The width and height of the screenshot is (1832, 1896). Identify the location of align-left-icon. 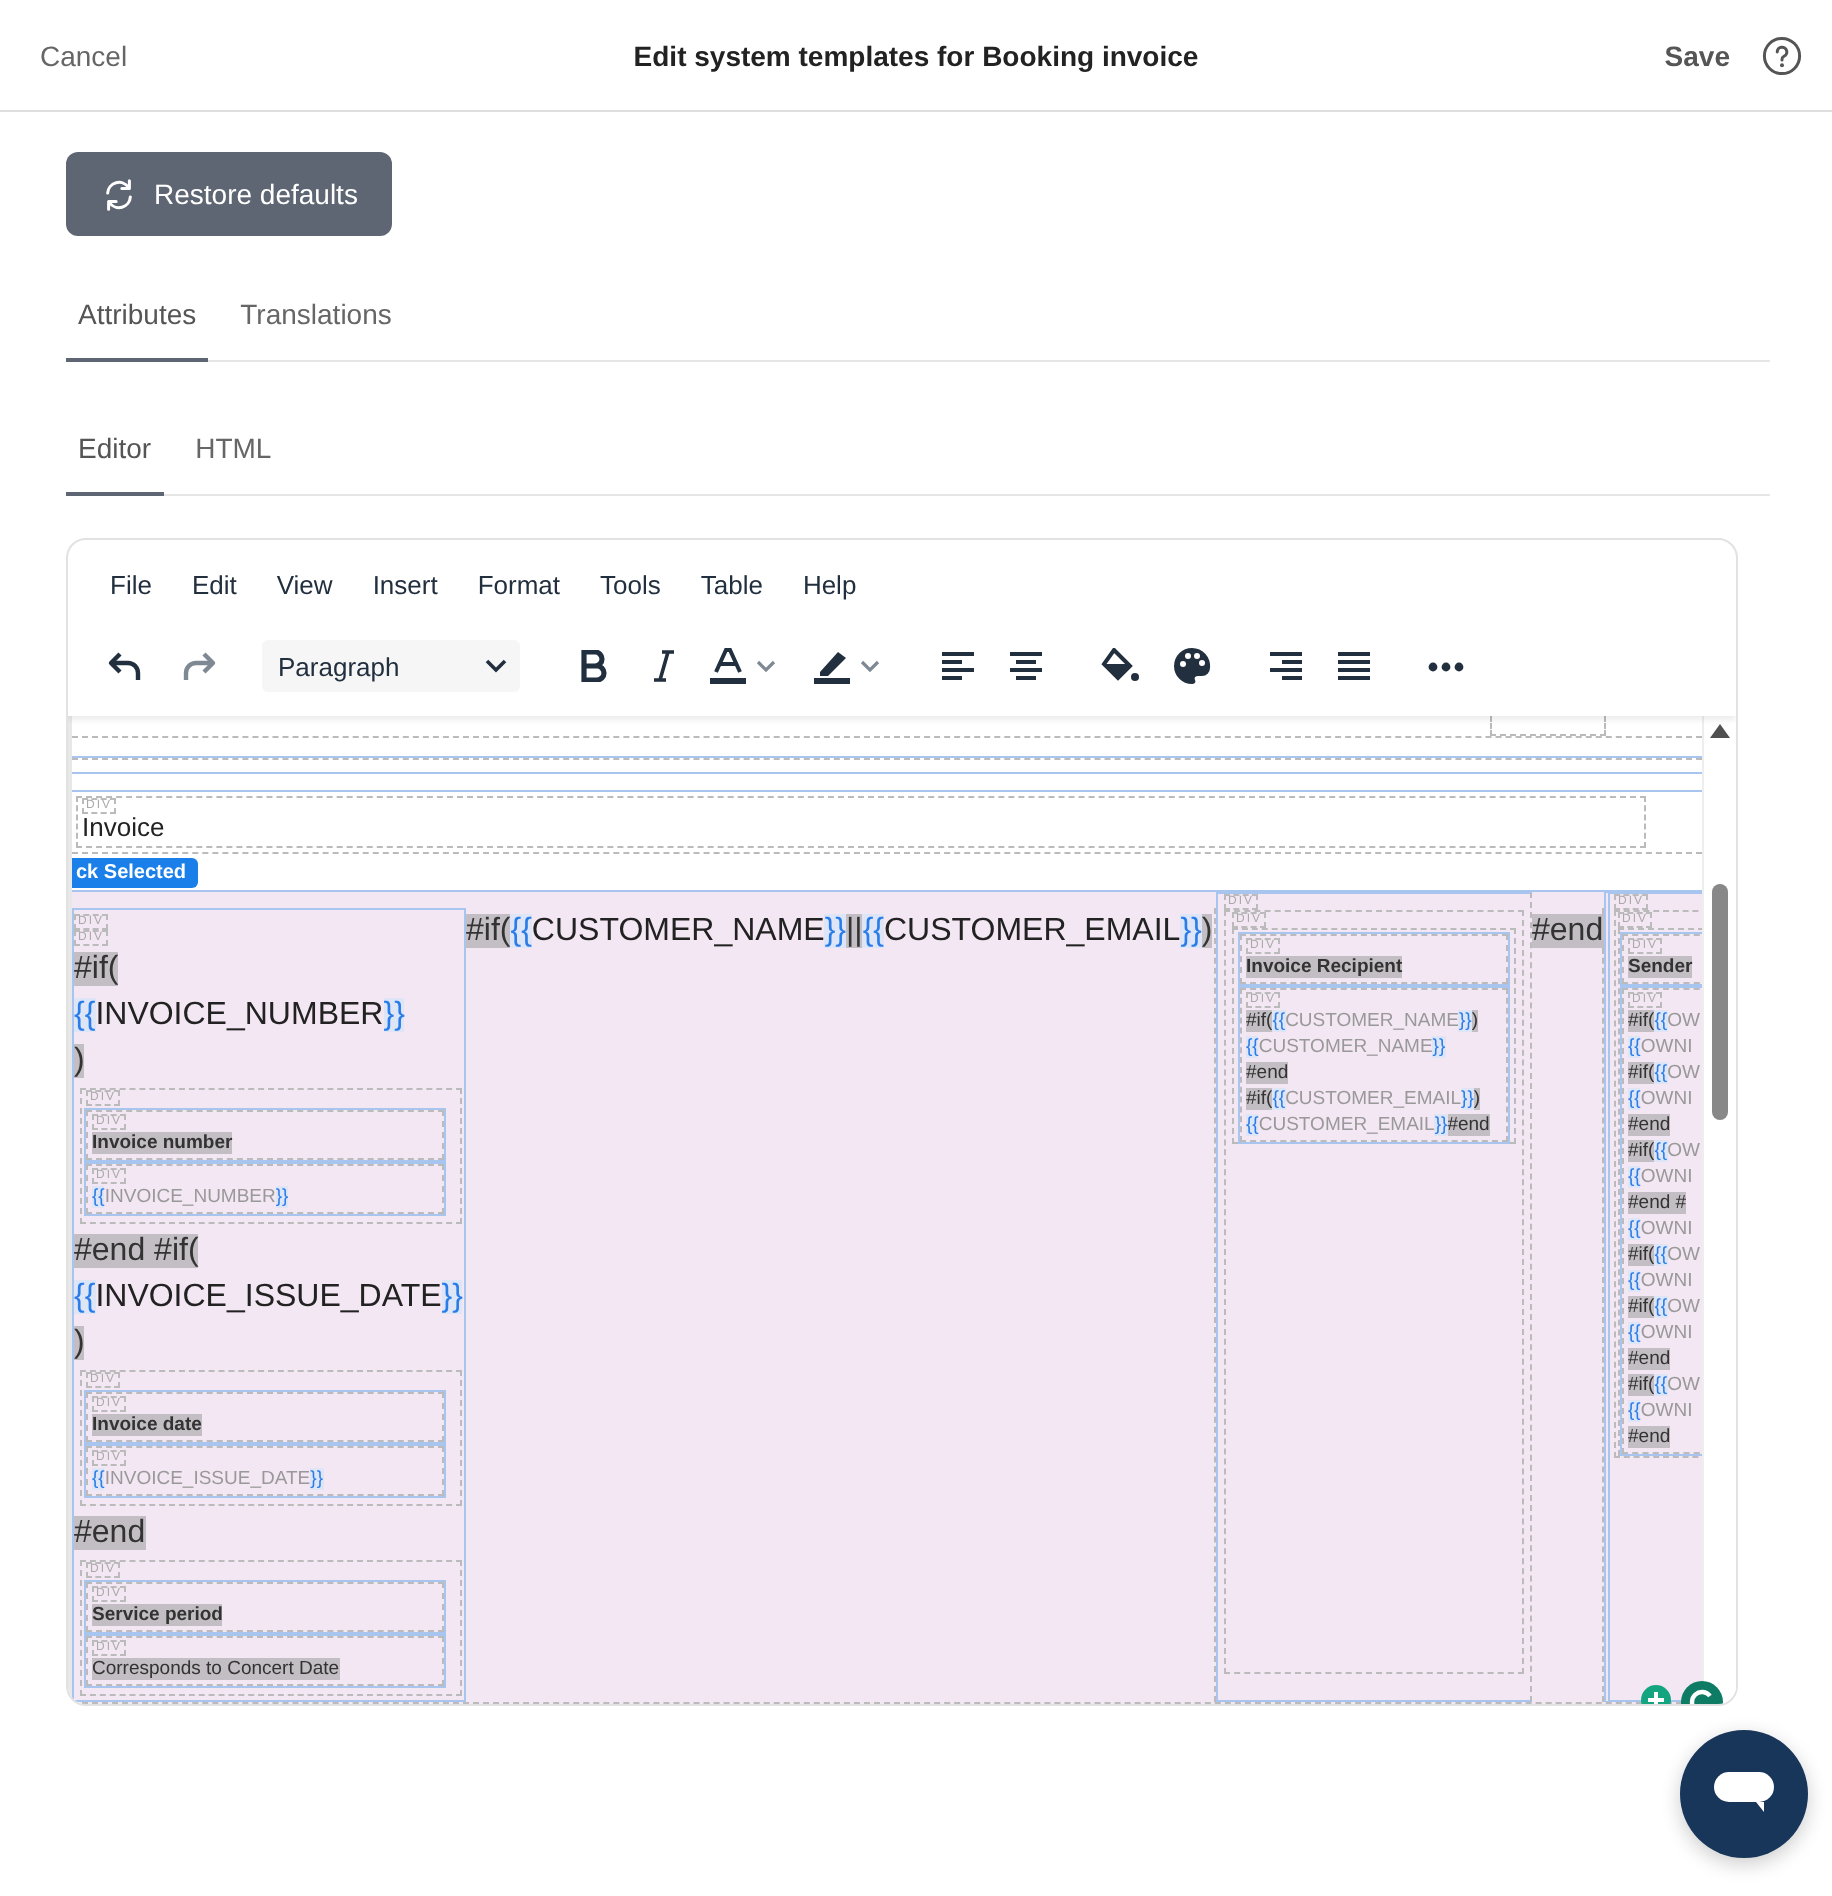
(958, 666).